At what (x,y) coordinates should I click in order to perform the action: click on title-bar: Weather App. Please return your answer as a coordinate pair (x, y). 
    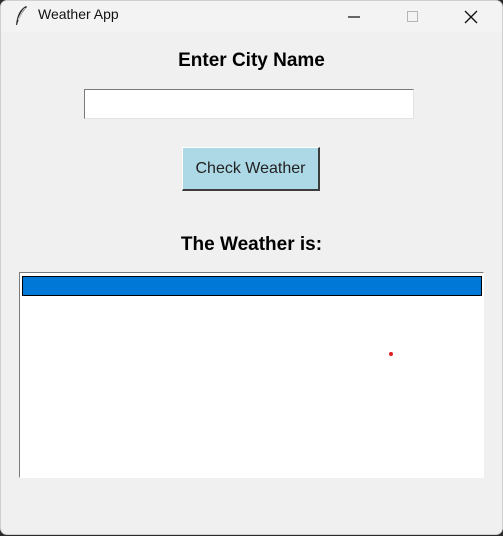
    Looking at the image, I should click on (251, 16).